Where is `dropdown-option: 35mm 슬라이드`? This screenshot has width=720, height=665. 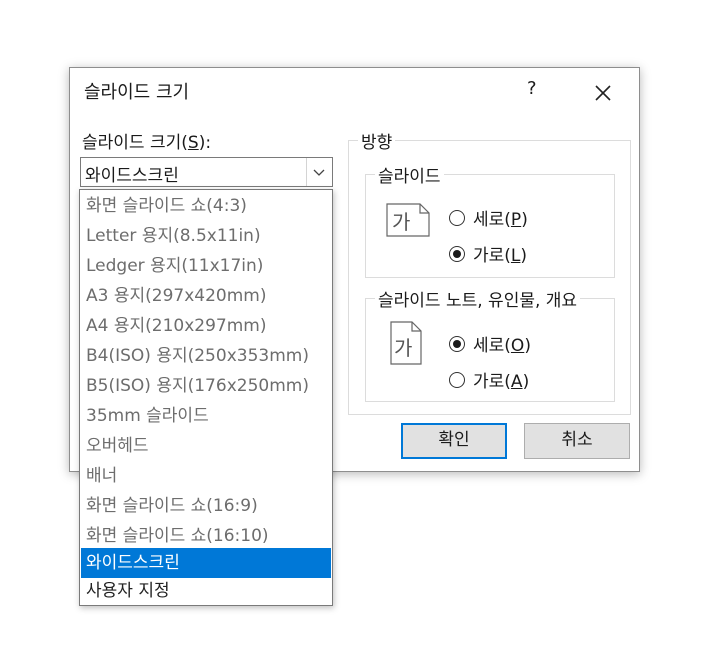
dropdown-option: 35mm 슬라이드 is located at coordinates (206, 416).